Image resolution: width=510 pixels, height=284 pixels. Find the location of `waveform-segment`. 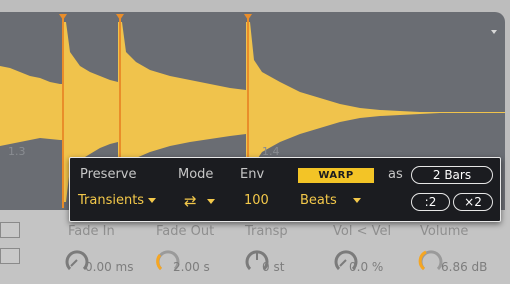

waveform-segment is located at coordinates (31, 106).